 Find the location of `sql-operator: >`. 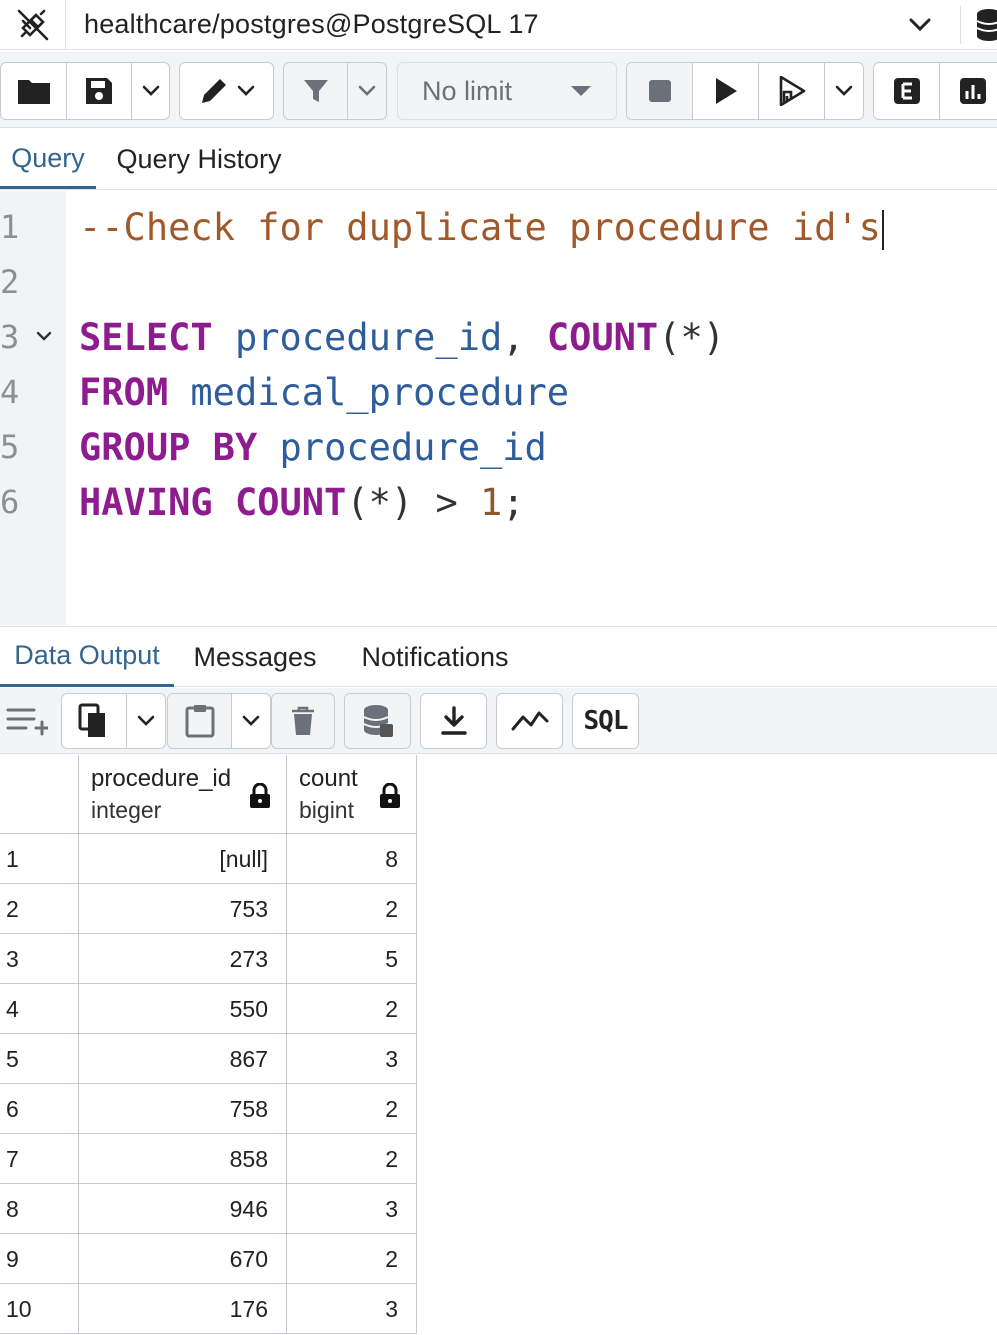

sql-operator: > is located at coordinates (446, 502).